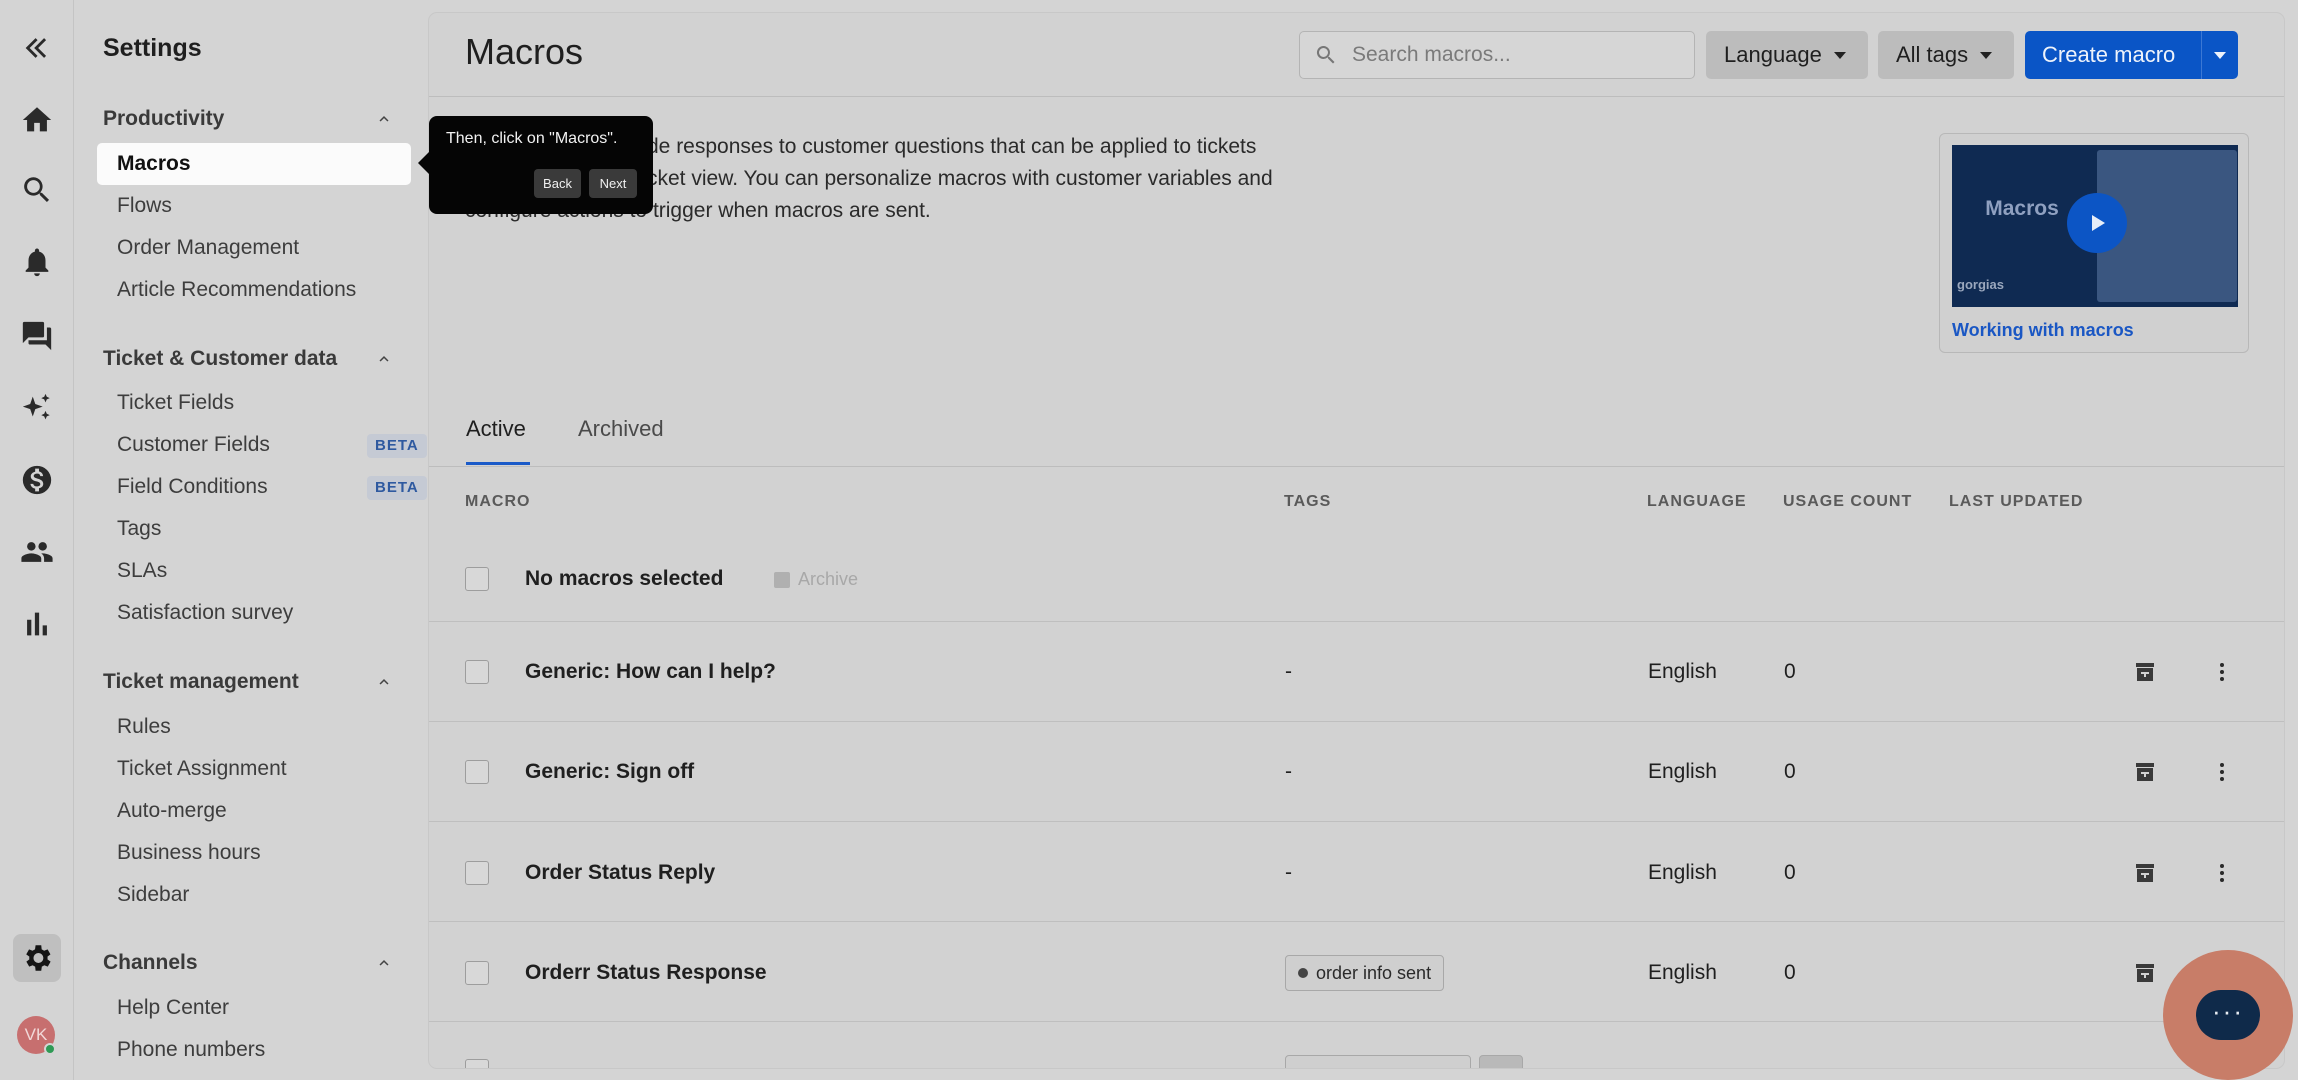 This screenshot has width=2298, height=1080. I want to click on search-box, so click(1497, 55).